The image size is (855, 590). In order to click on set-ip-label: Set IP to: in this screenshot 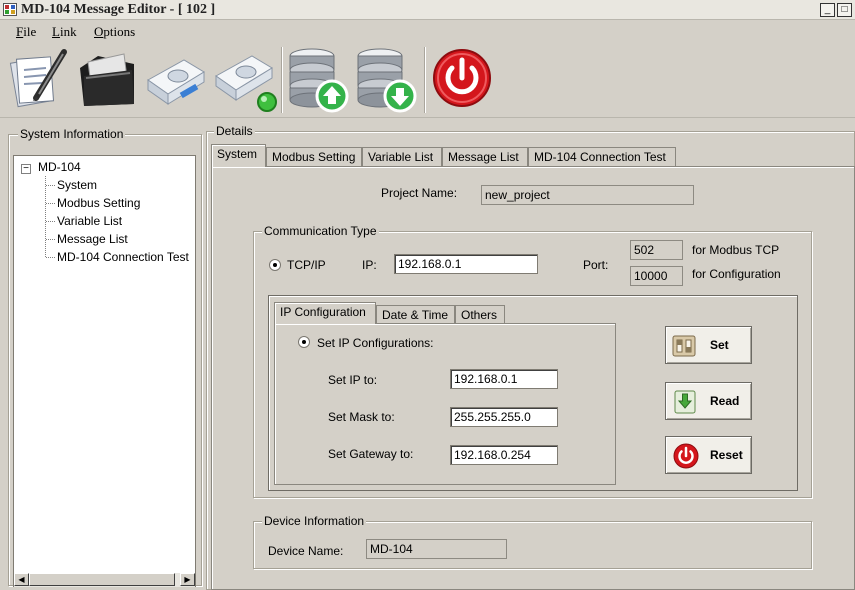, I will do `click(353, 380)`.